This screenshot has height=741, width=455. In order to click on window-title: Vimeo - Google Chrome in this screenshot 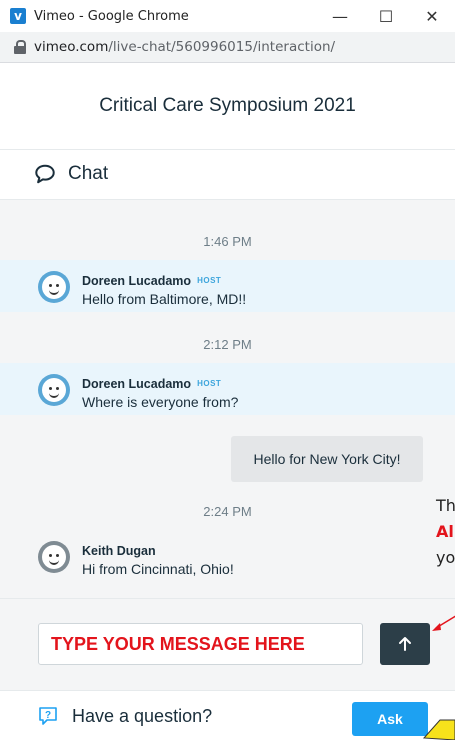, I will do `click(111, 16)`.